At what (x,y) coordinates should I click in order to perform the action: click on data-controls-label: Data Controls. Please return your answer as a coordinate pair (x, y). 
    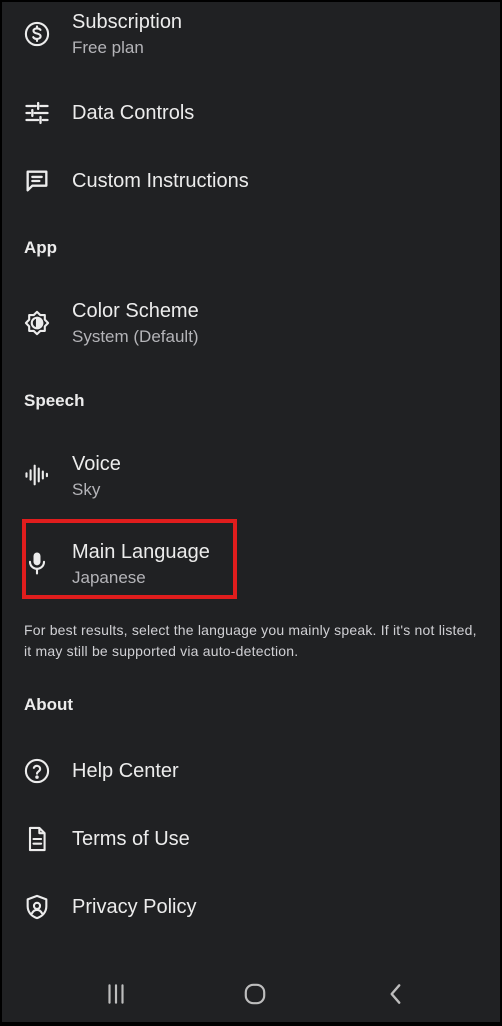
    Looking at the image, I should click on (133, 113).